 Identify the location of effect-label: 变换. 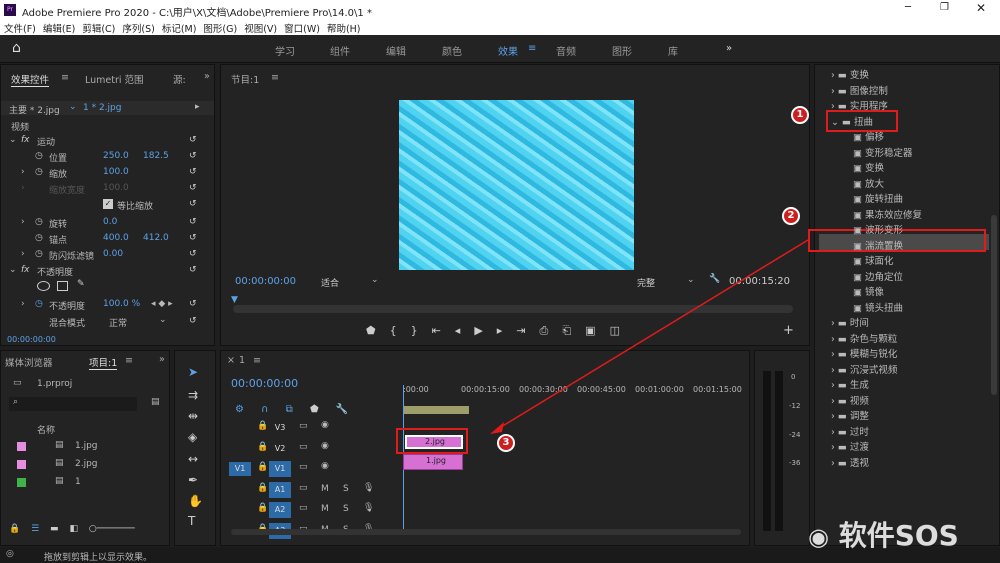
(875, 168).